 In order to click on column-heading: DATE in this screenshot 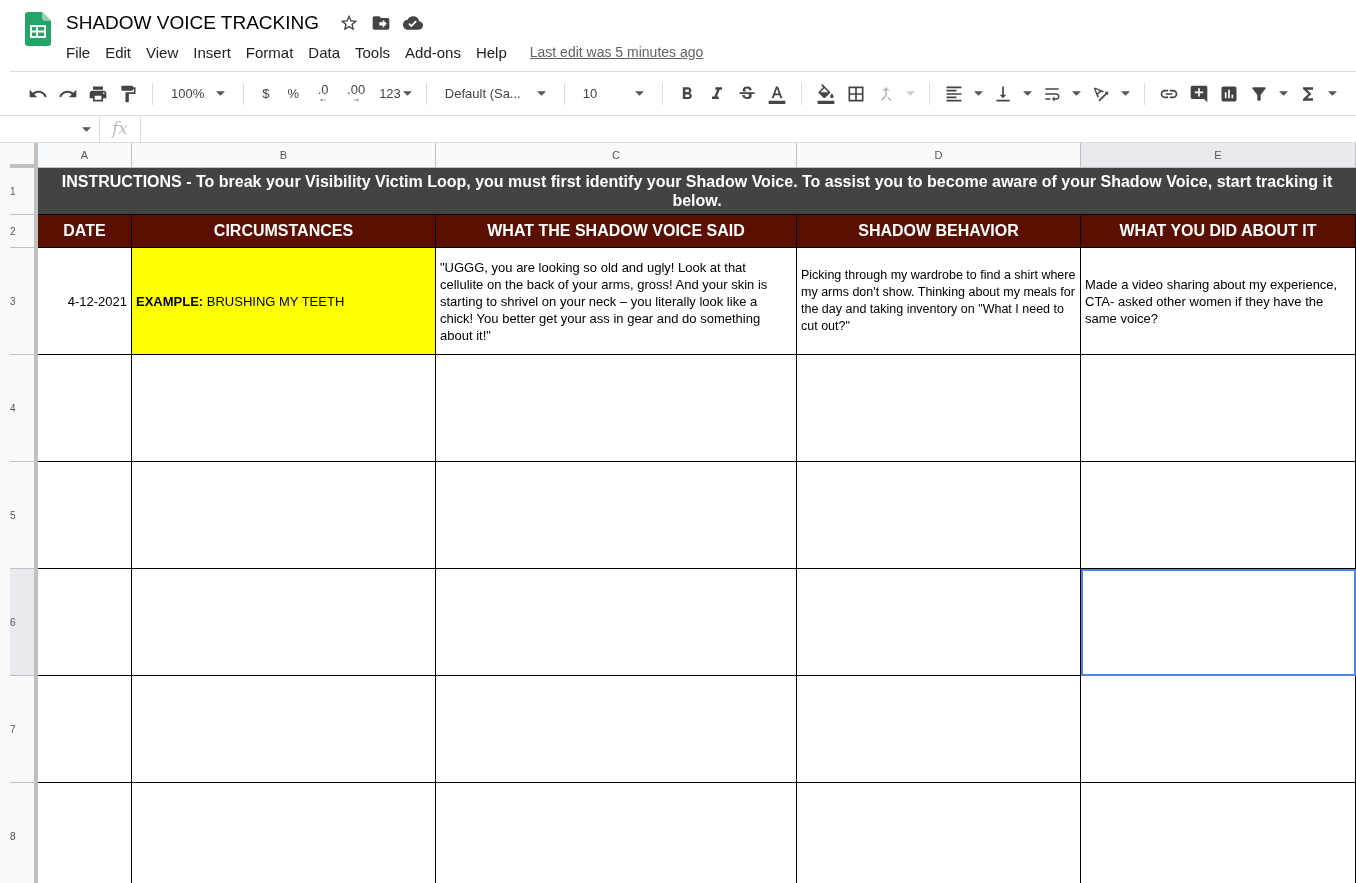, I will do `click(85, 231)`.